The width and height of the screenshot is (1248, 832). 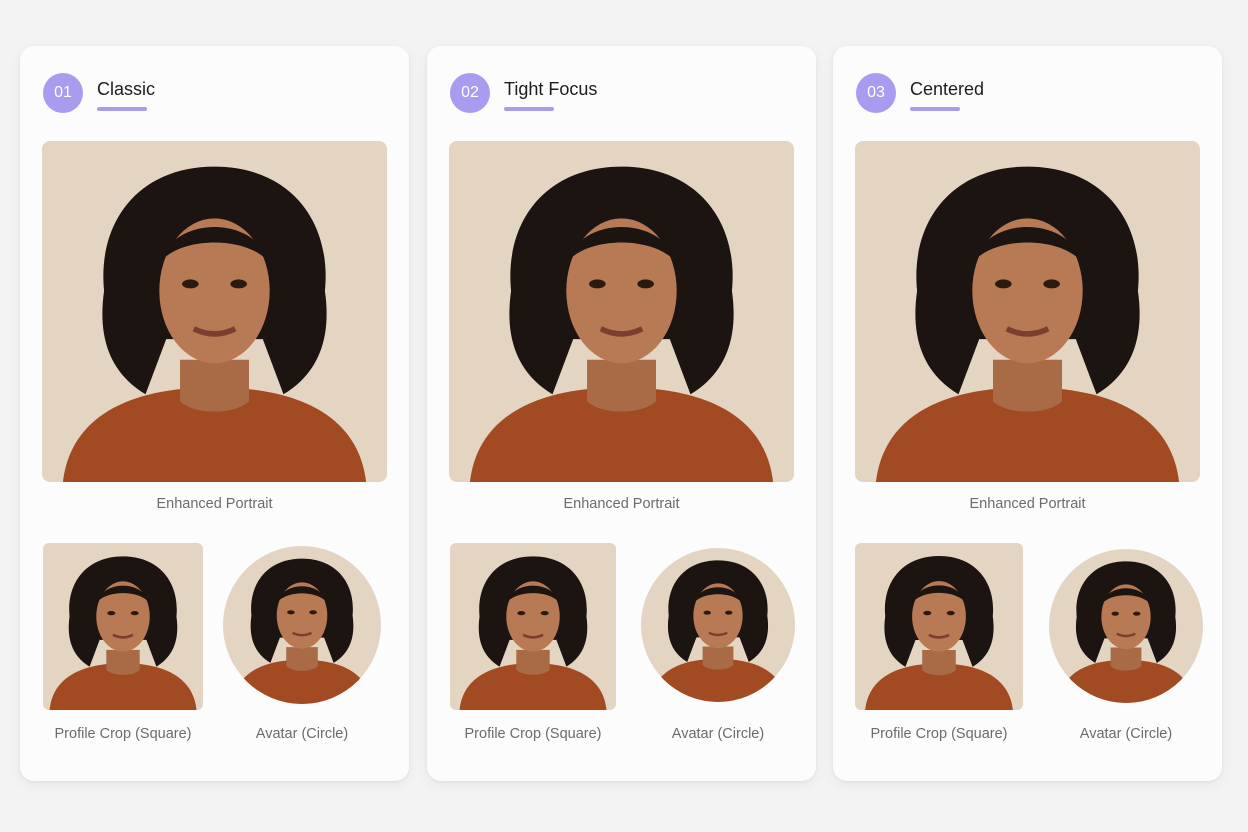 What do you see at coordinates (947, 89) in the screenshot?
I see `card-title: Centered` at bounding box center [947, 89].